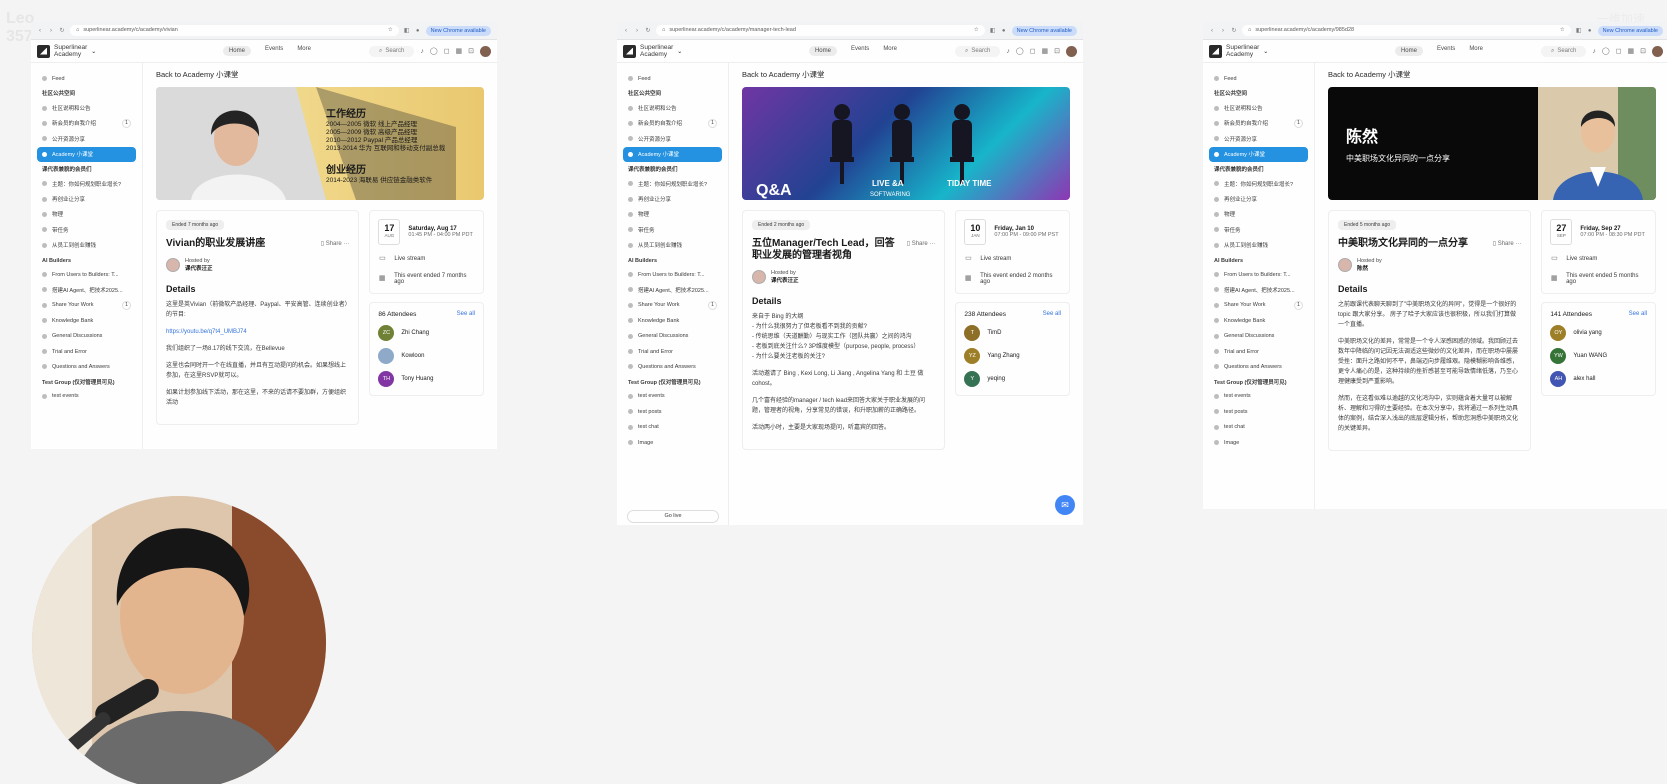 The image size is (1667, 784). Describe the element at coordinates (1012, 379) in the screenshot. I see `attendee-row: Yyeqing` at that location.